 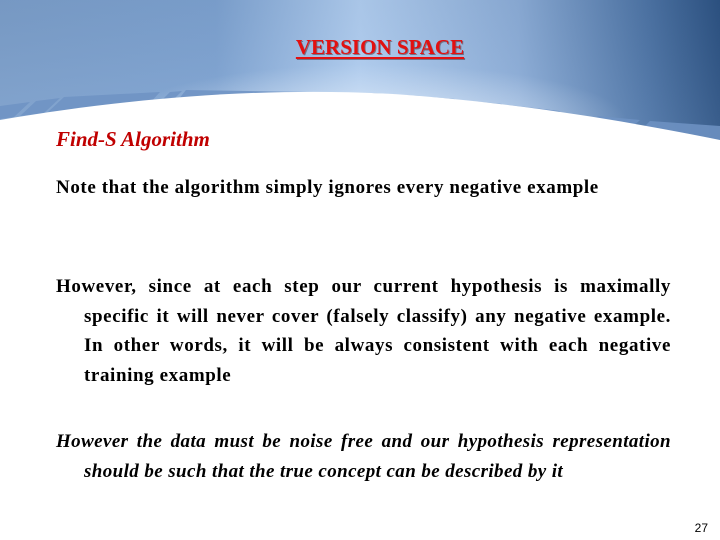 What do you see at coordinates (133, 139) in the screenshot?
I see `section-heading: Find-S Algorithm` at bounding box center [133, 139].